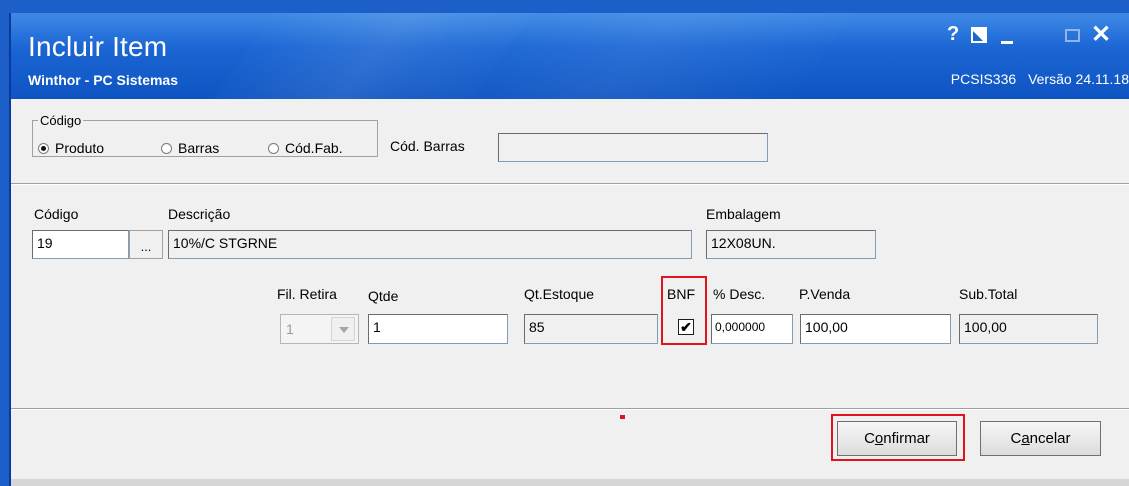 The image size is (1129, 486). Describe the element at coordinates (43, 148) in the screenshot. I see `radio-selected-icon` at that location.